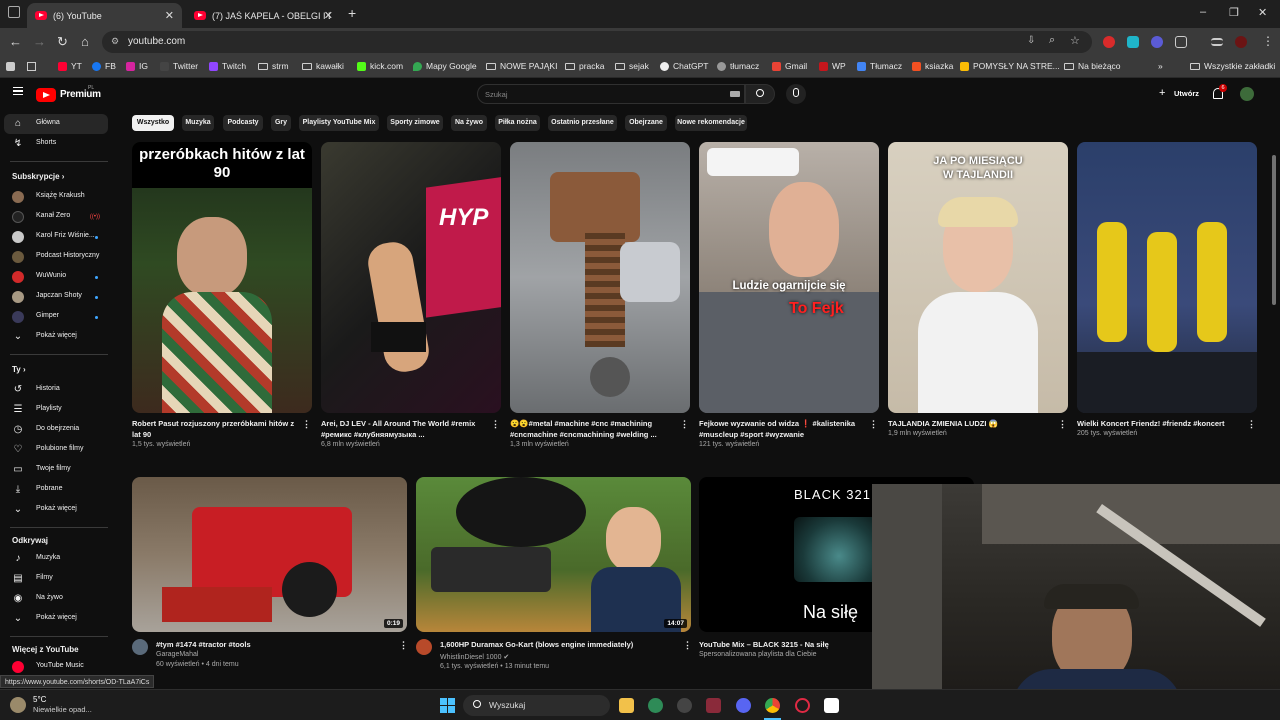 The image size is (1280, 720). What do you see at coordinates (56, 257) in the screenshot?
I see `sidebar-sub-podcast-historyczny: Podcast Historyczny` at bounding box center [56, 257].